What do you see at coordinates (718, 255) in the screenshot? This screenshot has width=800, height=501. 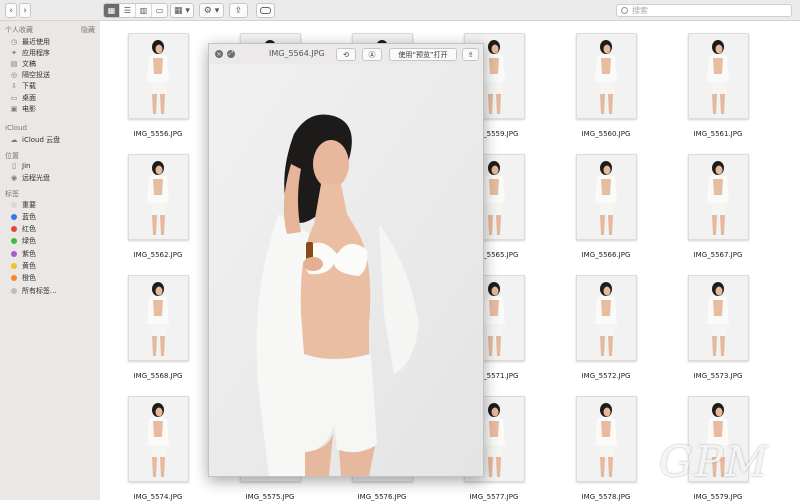 I see `file-name: IMG_5567.JPG` at bounding box center [718, 255].